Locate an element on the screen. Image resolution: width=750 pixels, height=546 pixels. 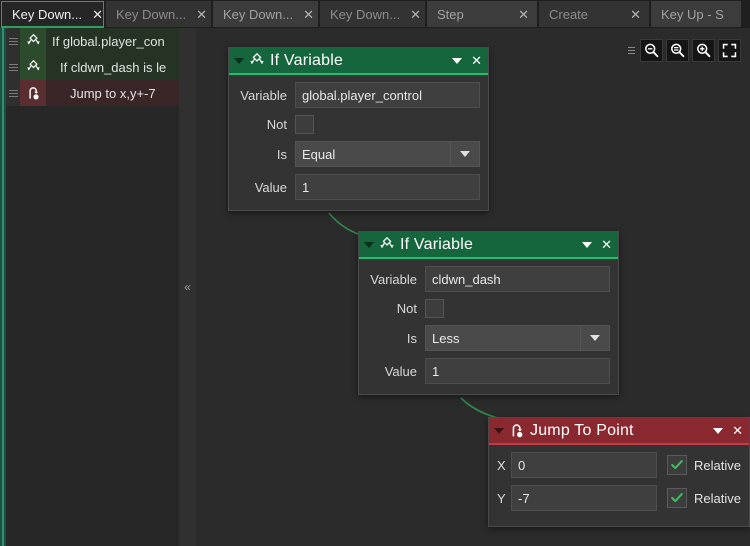
tab-key-down-2: Key Down... ✕ is located at coordinates (158, 14).